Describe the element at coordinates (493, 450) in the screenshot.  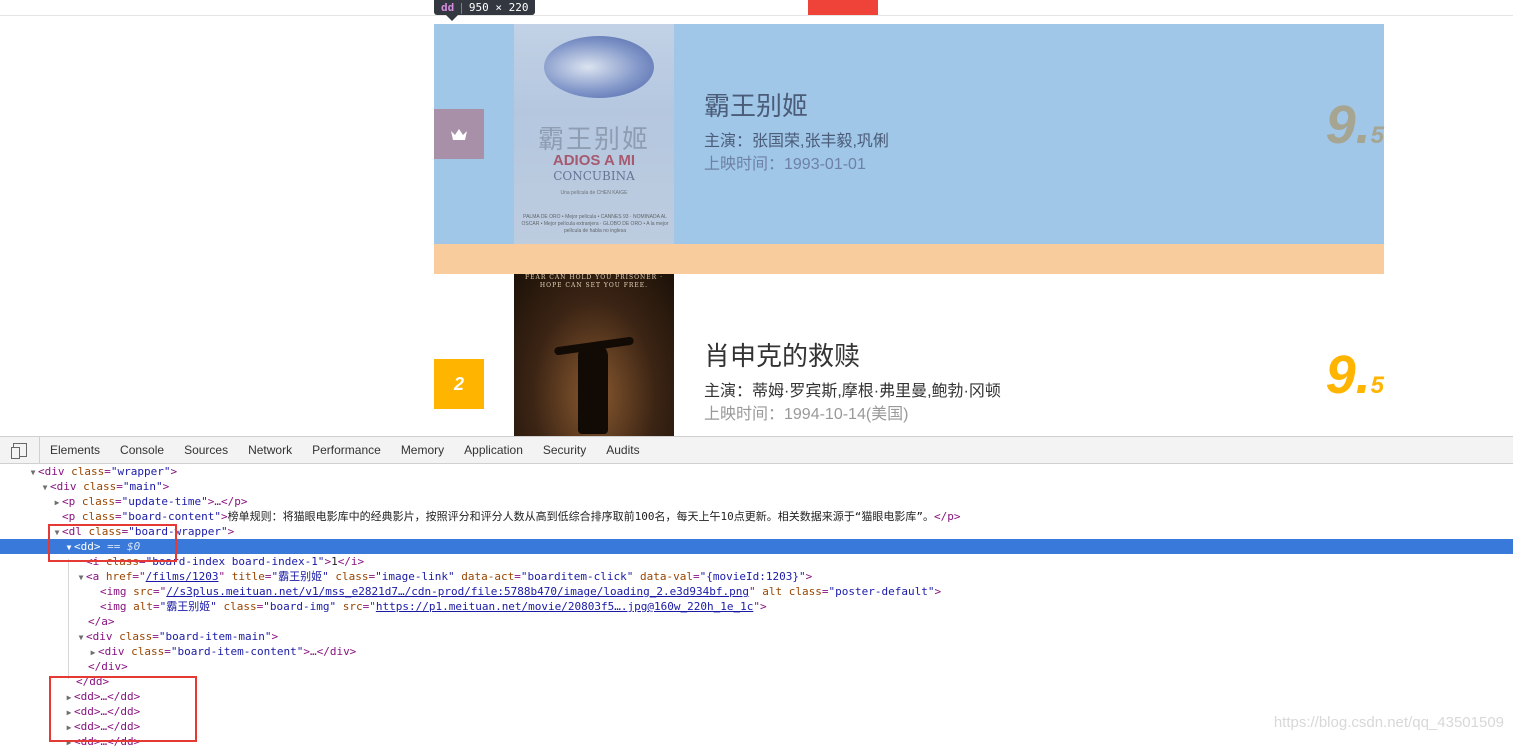
I see `tab-application: Application` at that location.